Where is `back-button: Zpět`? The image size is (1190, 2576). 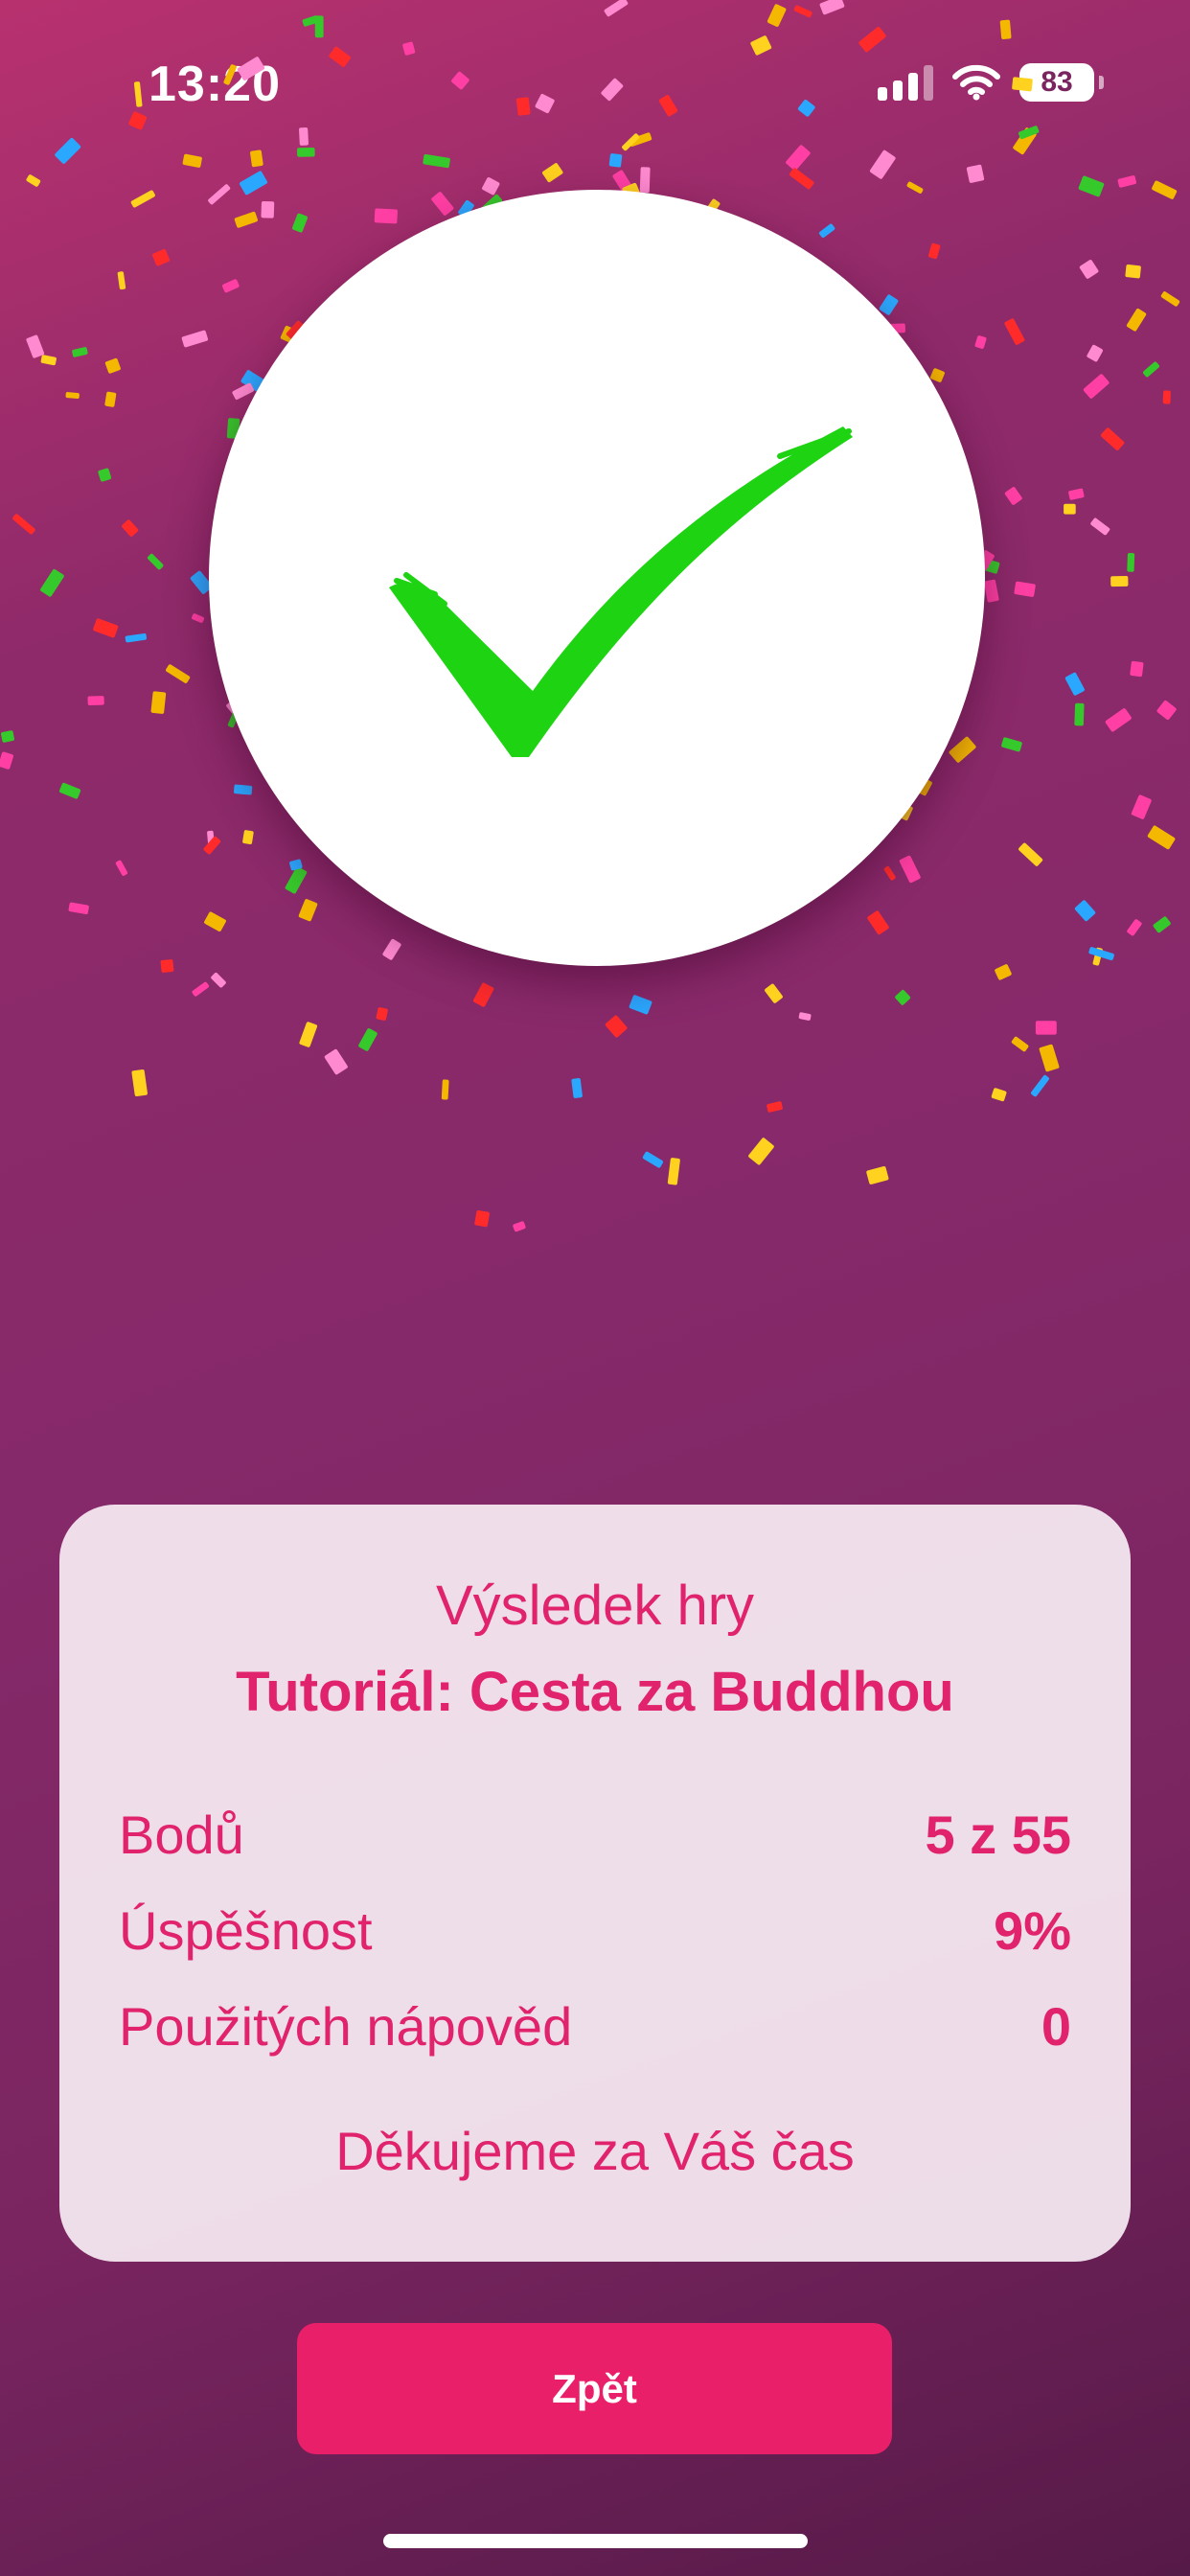 back-button: Zpět is located at coordinates (594, 2388).